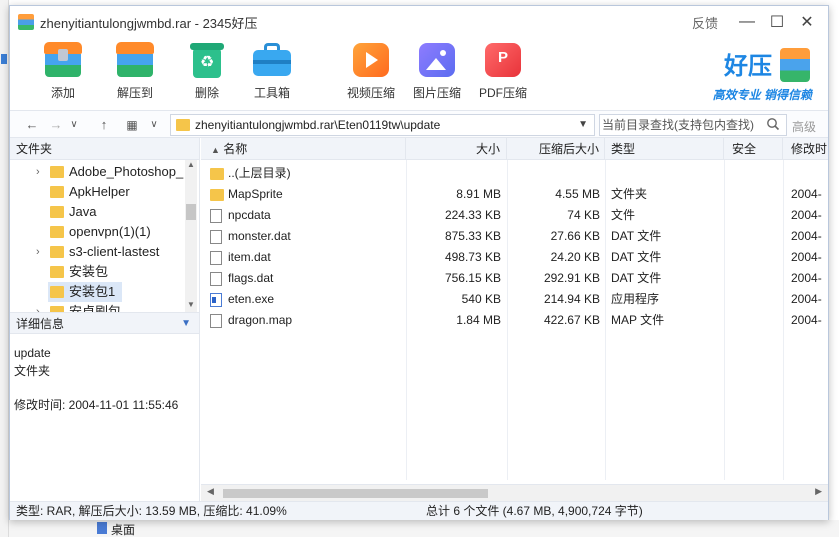 The width and height of the screenshot is (839, 537). Describe the element at coordinates (272, 70) in the screenshot. I see `toolbox-button: 工具箱` at that location.